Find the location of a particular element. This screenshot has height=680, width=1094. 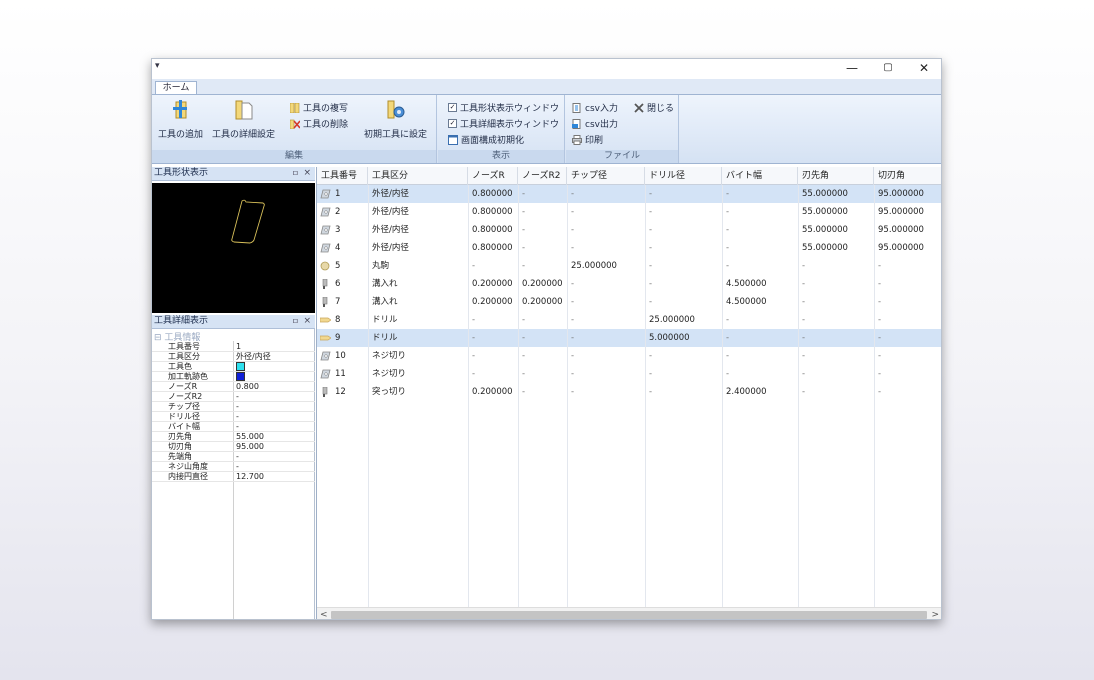

property-row: 工具番号 1 is located at coordinates (233, 347).